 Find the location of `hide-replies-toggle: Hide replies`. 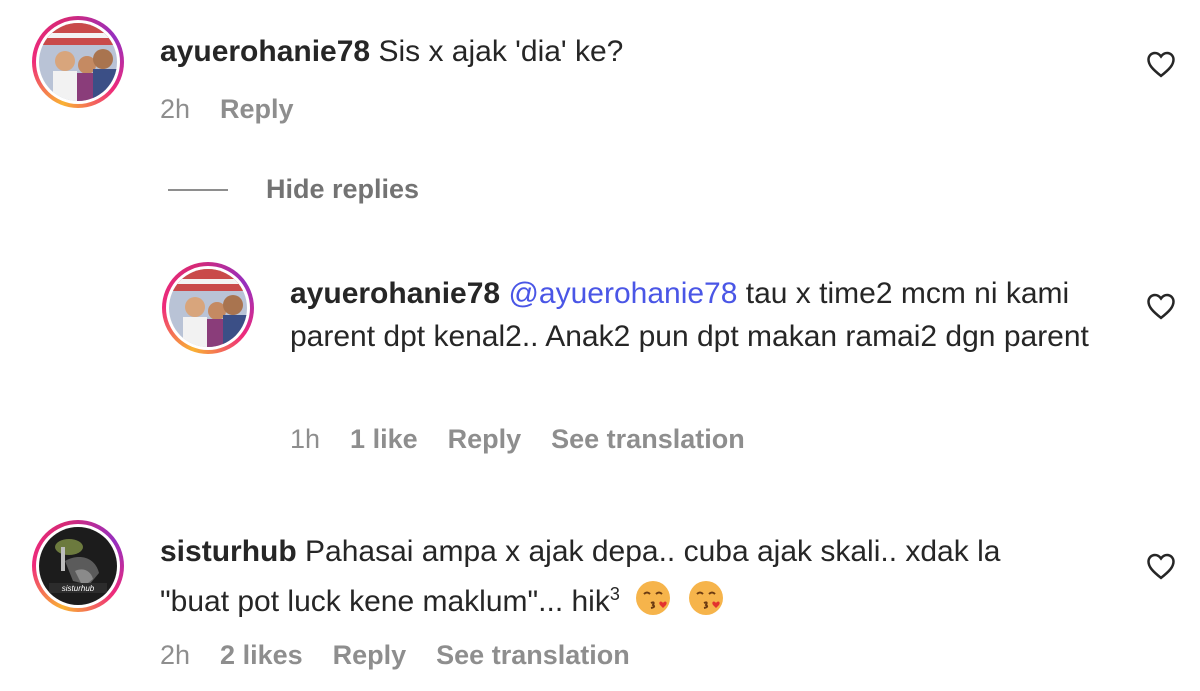

hide-replies-toggle: Hide replies is located at coordinates (293, 189).